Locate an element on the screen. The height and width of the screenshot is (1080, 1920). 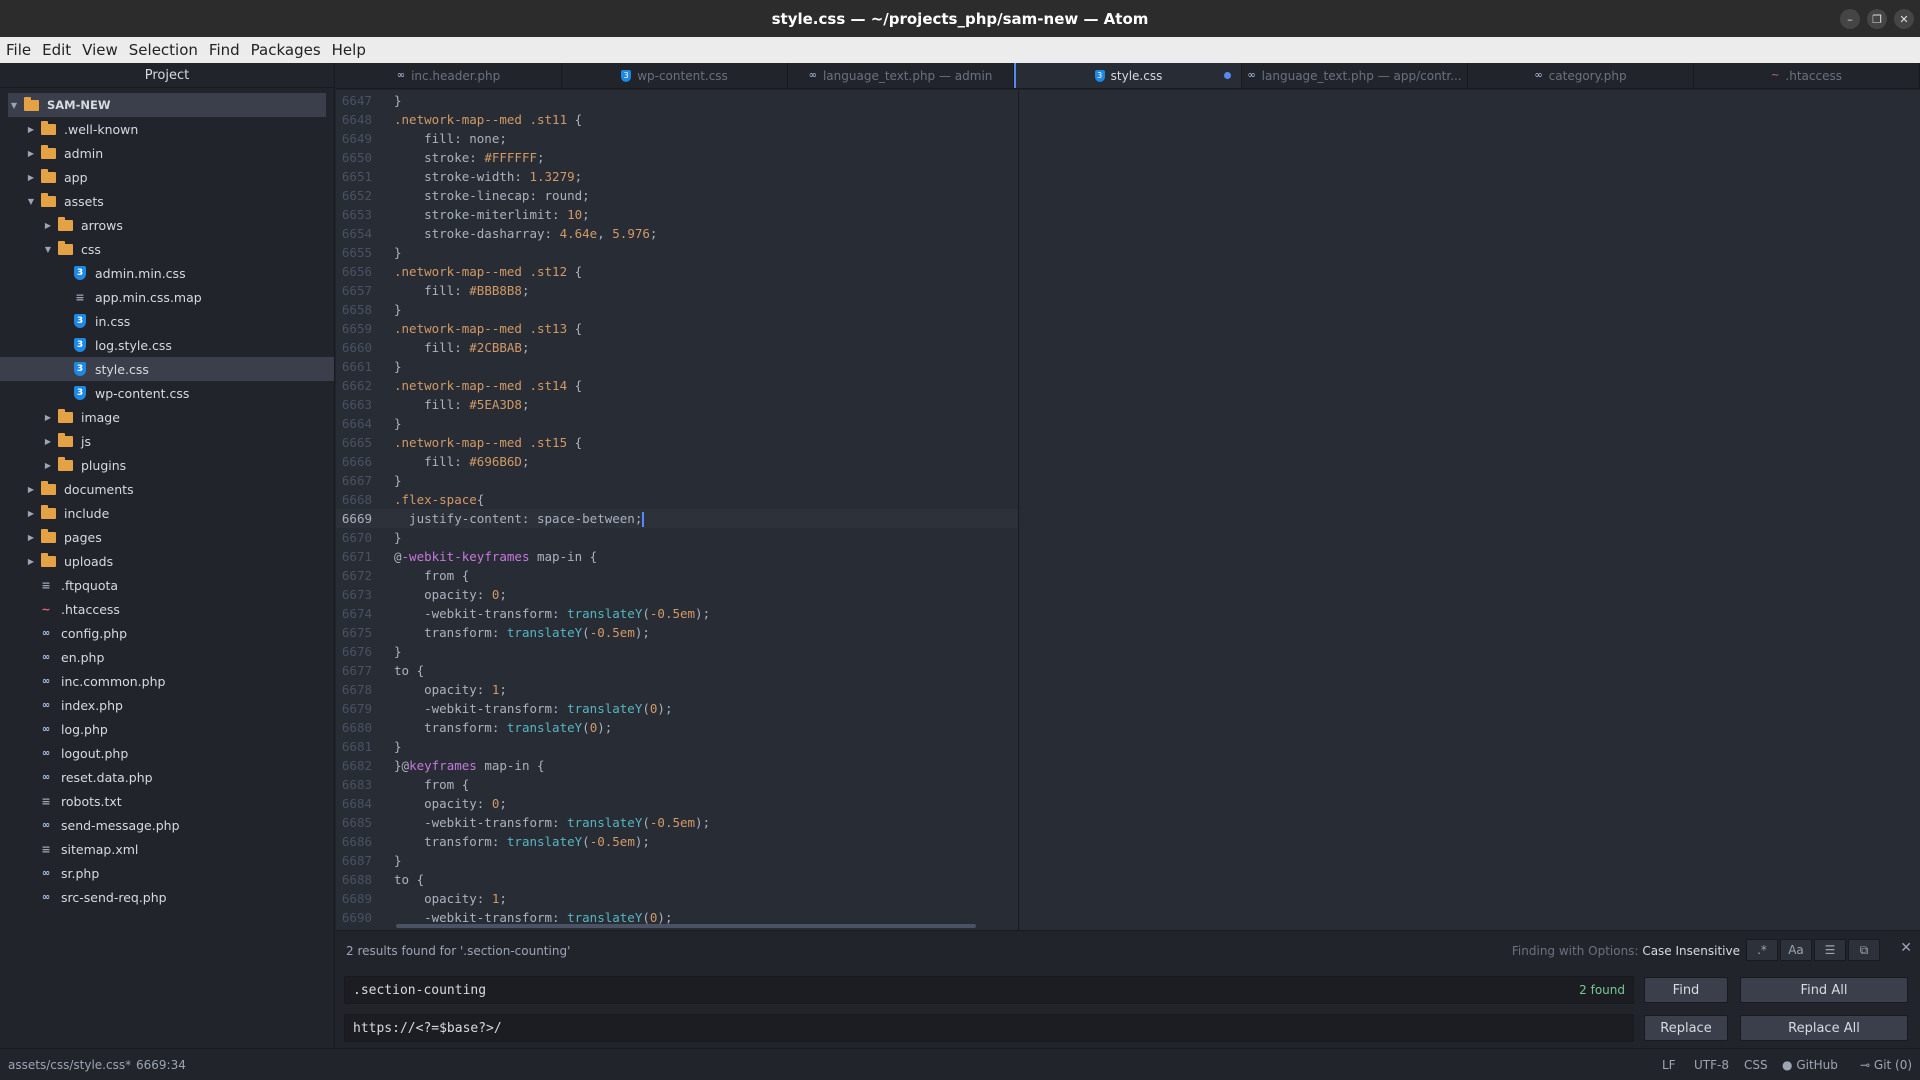
tree-folder: ▶ js is located at coordinates (167, 441).